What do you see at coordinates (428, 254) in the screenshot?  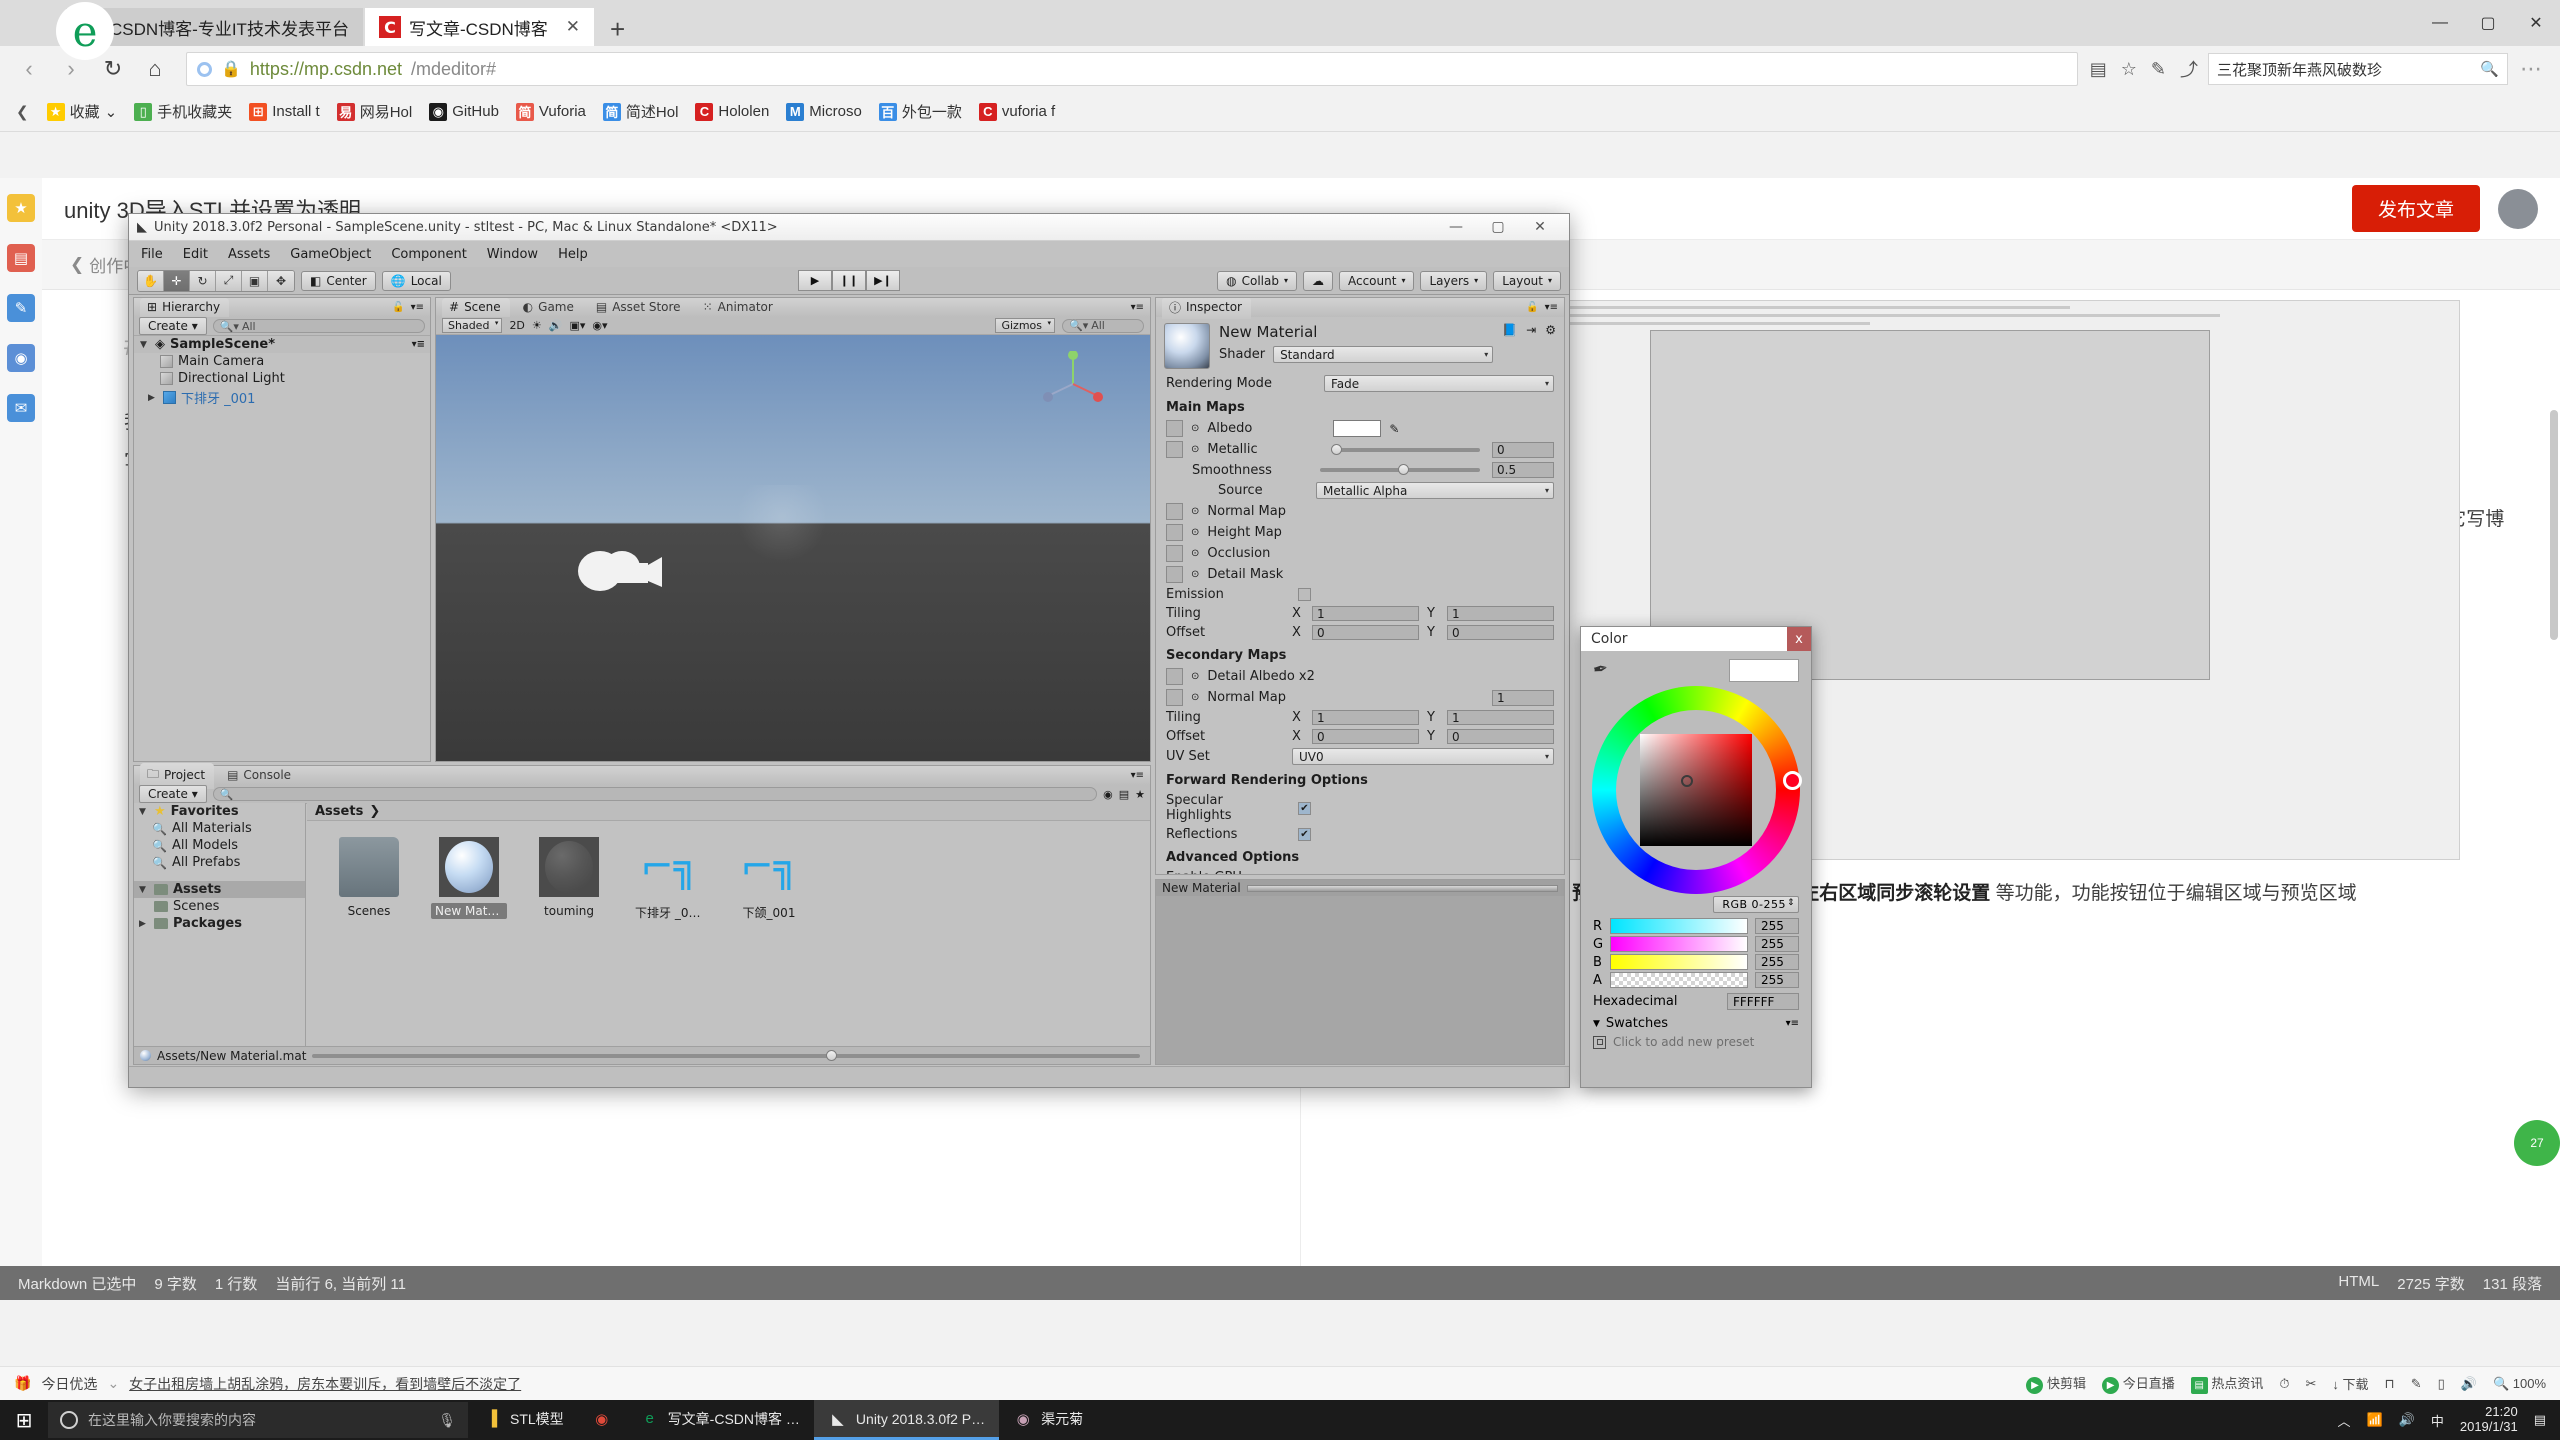 I see `menu-component: Component` at bounding box center [428, 254].